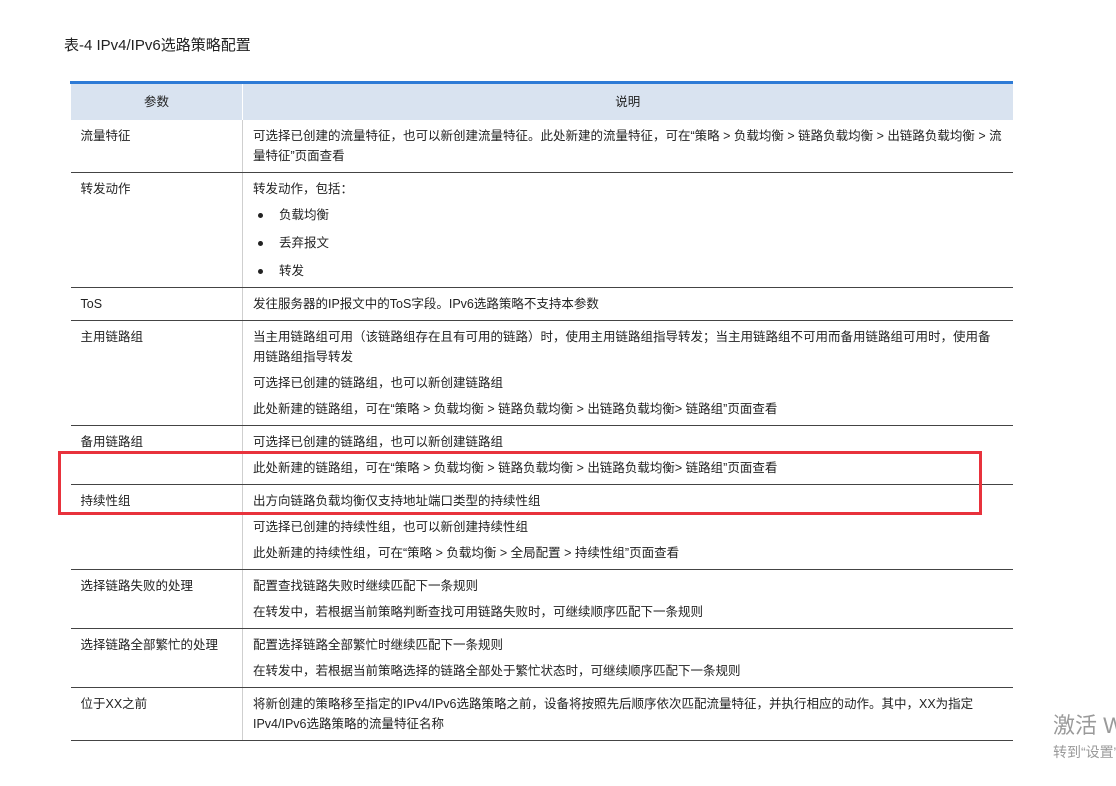  Describe the element at coordinates (156, 230) in the screenshot. I see `param-cell: 转发动作` at that location.